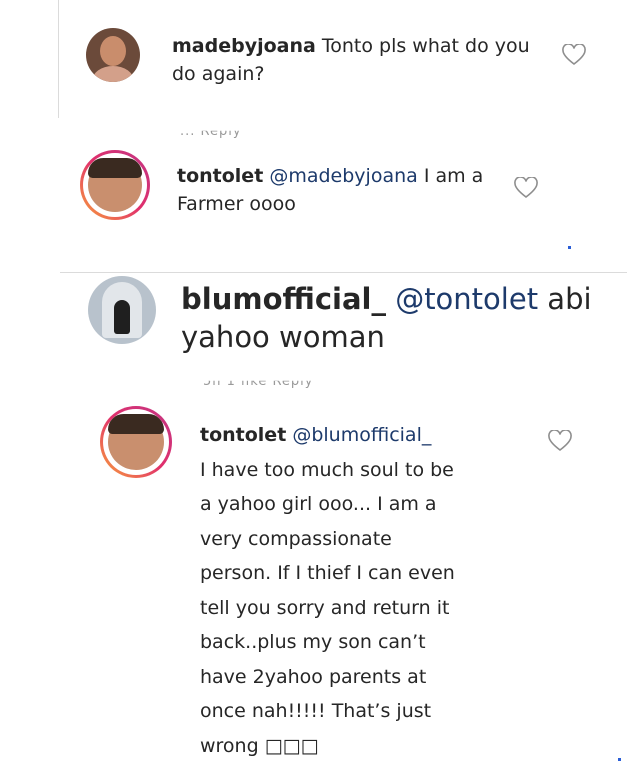 The image size is (627, 768). What do you see at coordinates (313, 642) in the screenshot?
I see `comment-line: back..plus my son can’t` at bounding box center [313, 642].